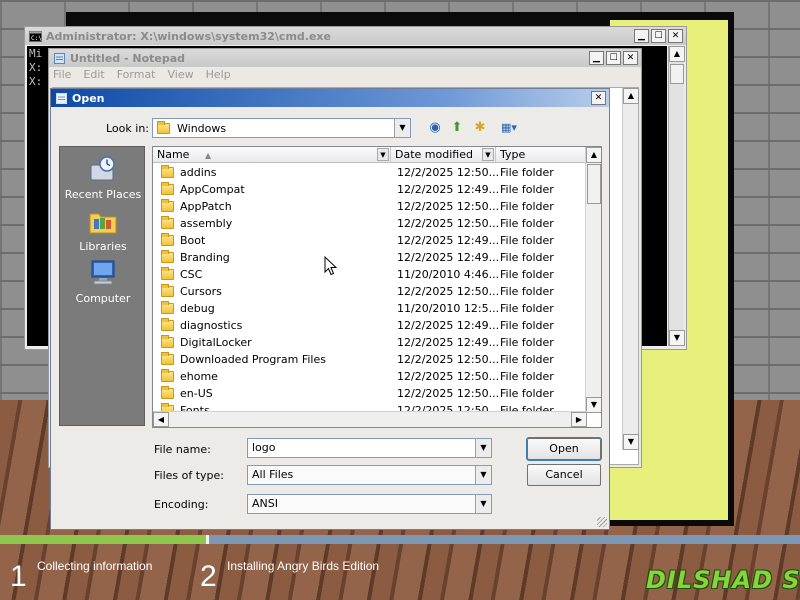 The height and width of the screenshot is (600, 800). I want to click on mouse-pointer-icon, so click(331, 266).